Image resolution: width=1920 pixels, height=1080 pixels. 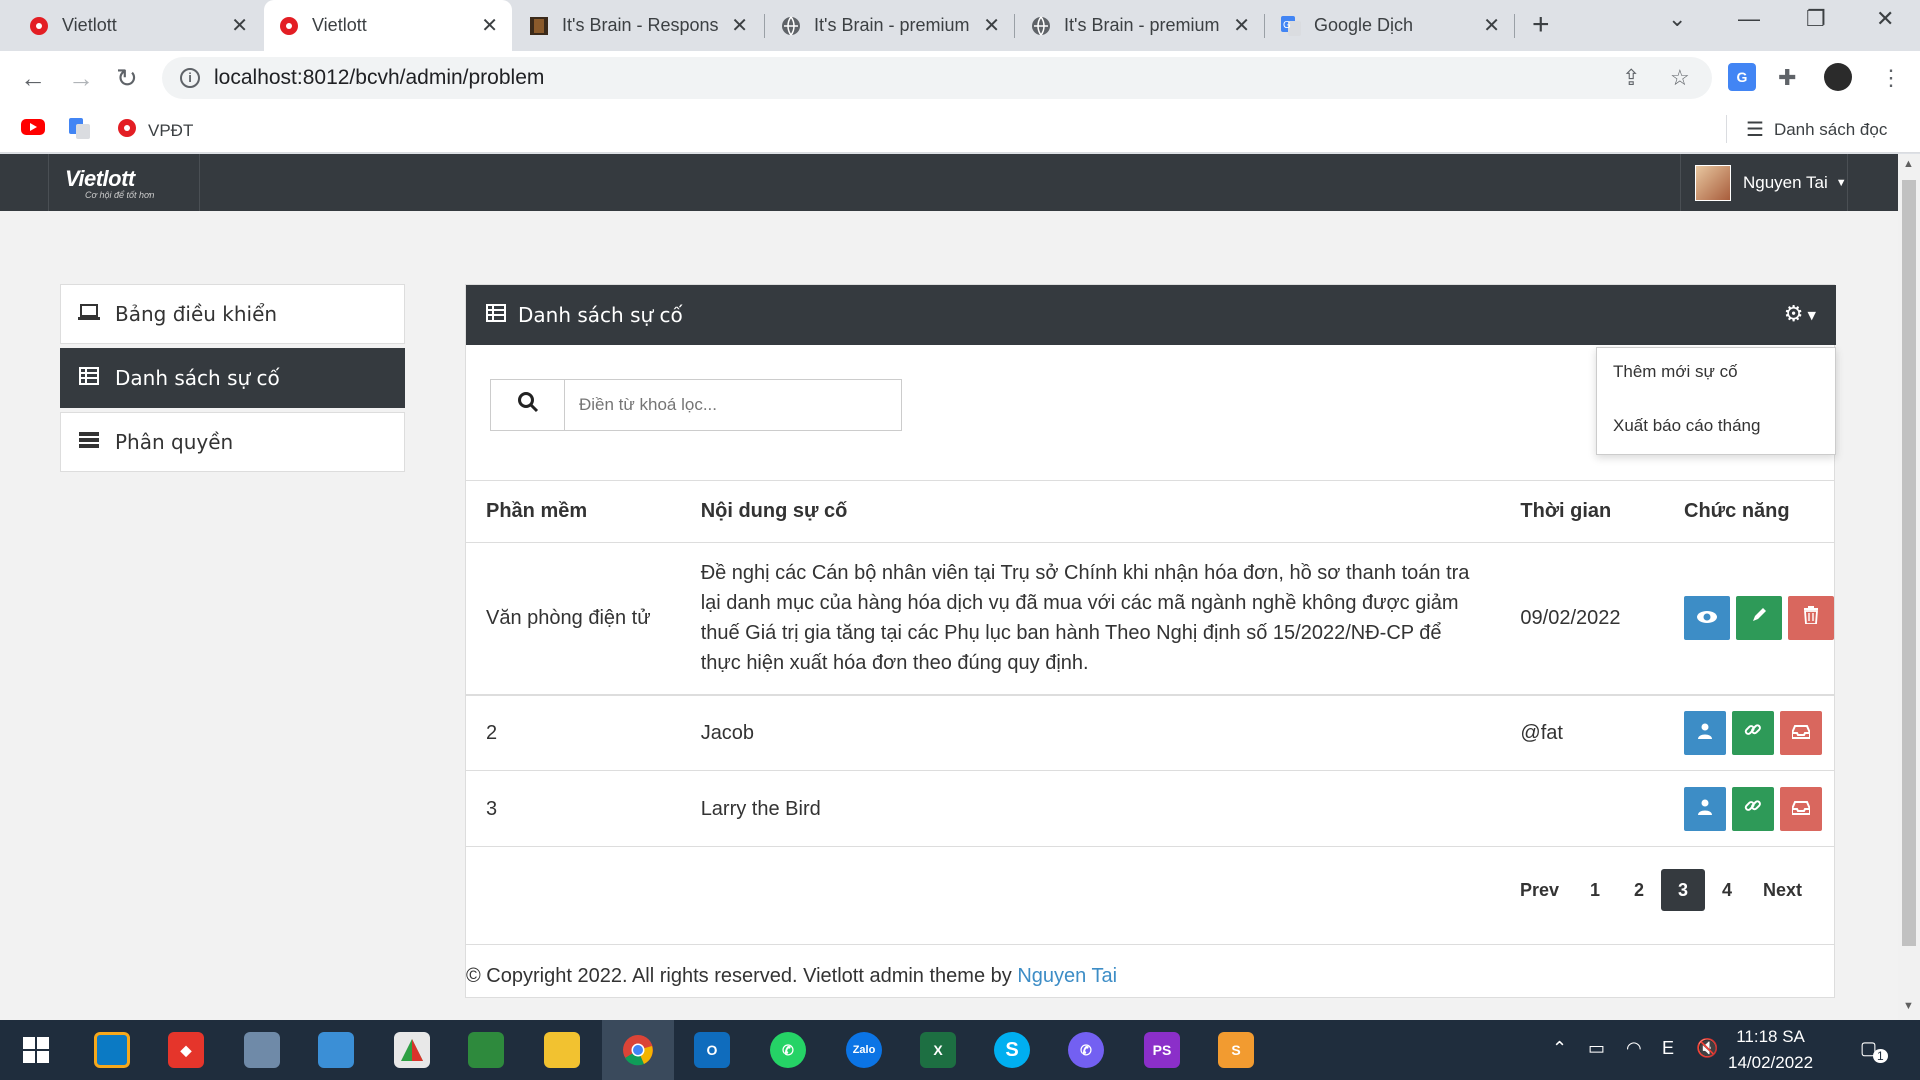 What do you see at coordinates (1680, 78) in the screenshot?
I see `bookmark-star-icon: ☆` at bounding box center [1680, 78].